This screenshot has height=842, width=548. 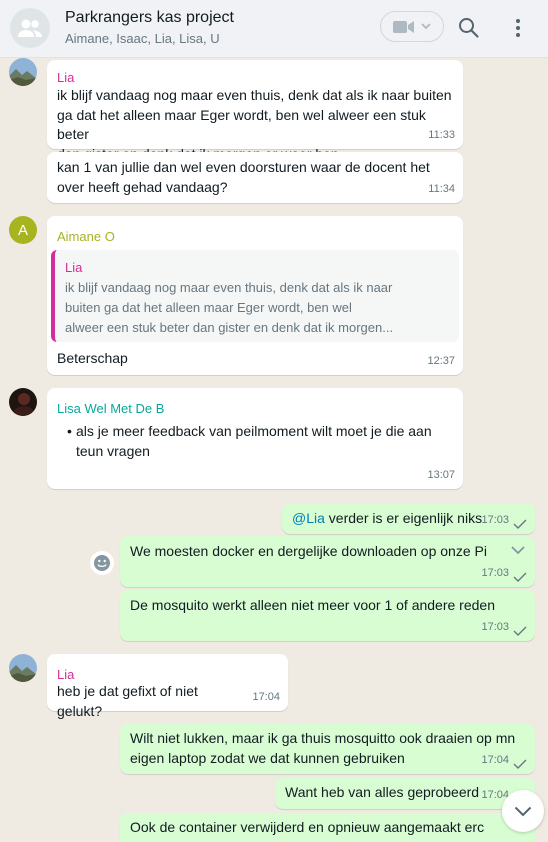 I want to click on menu-icon, so click(x=518, y=28).